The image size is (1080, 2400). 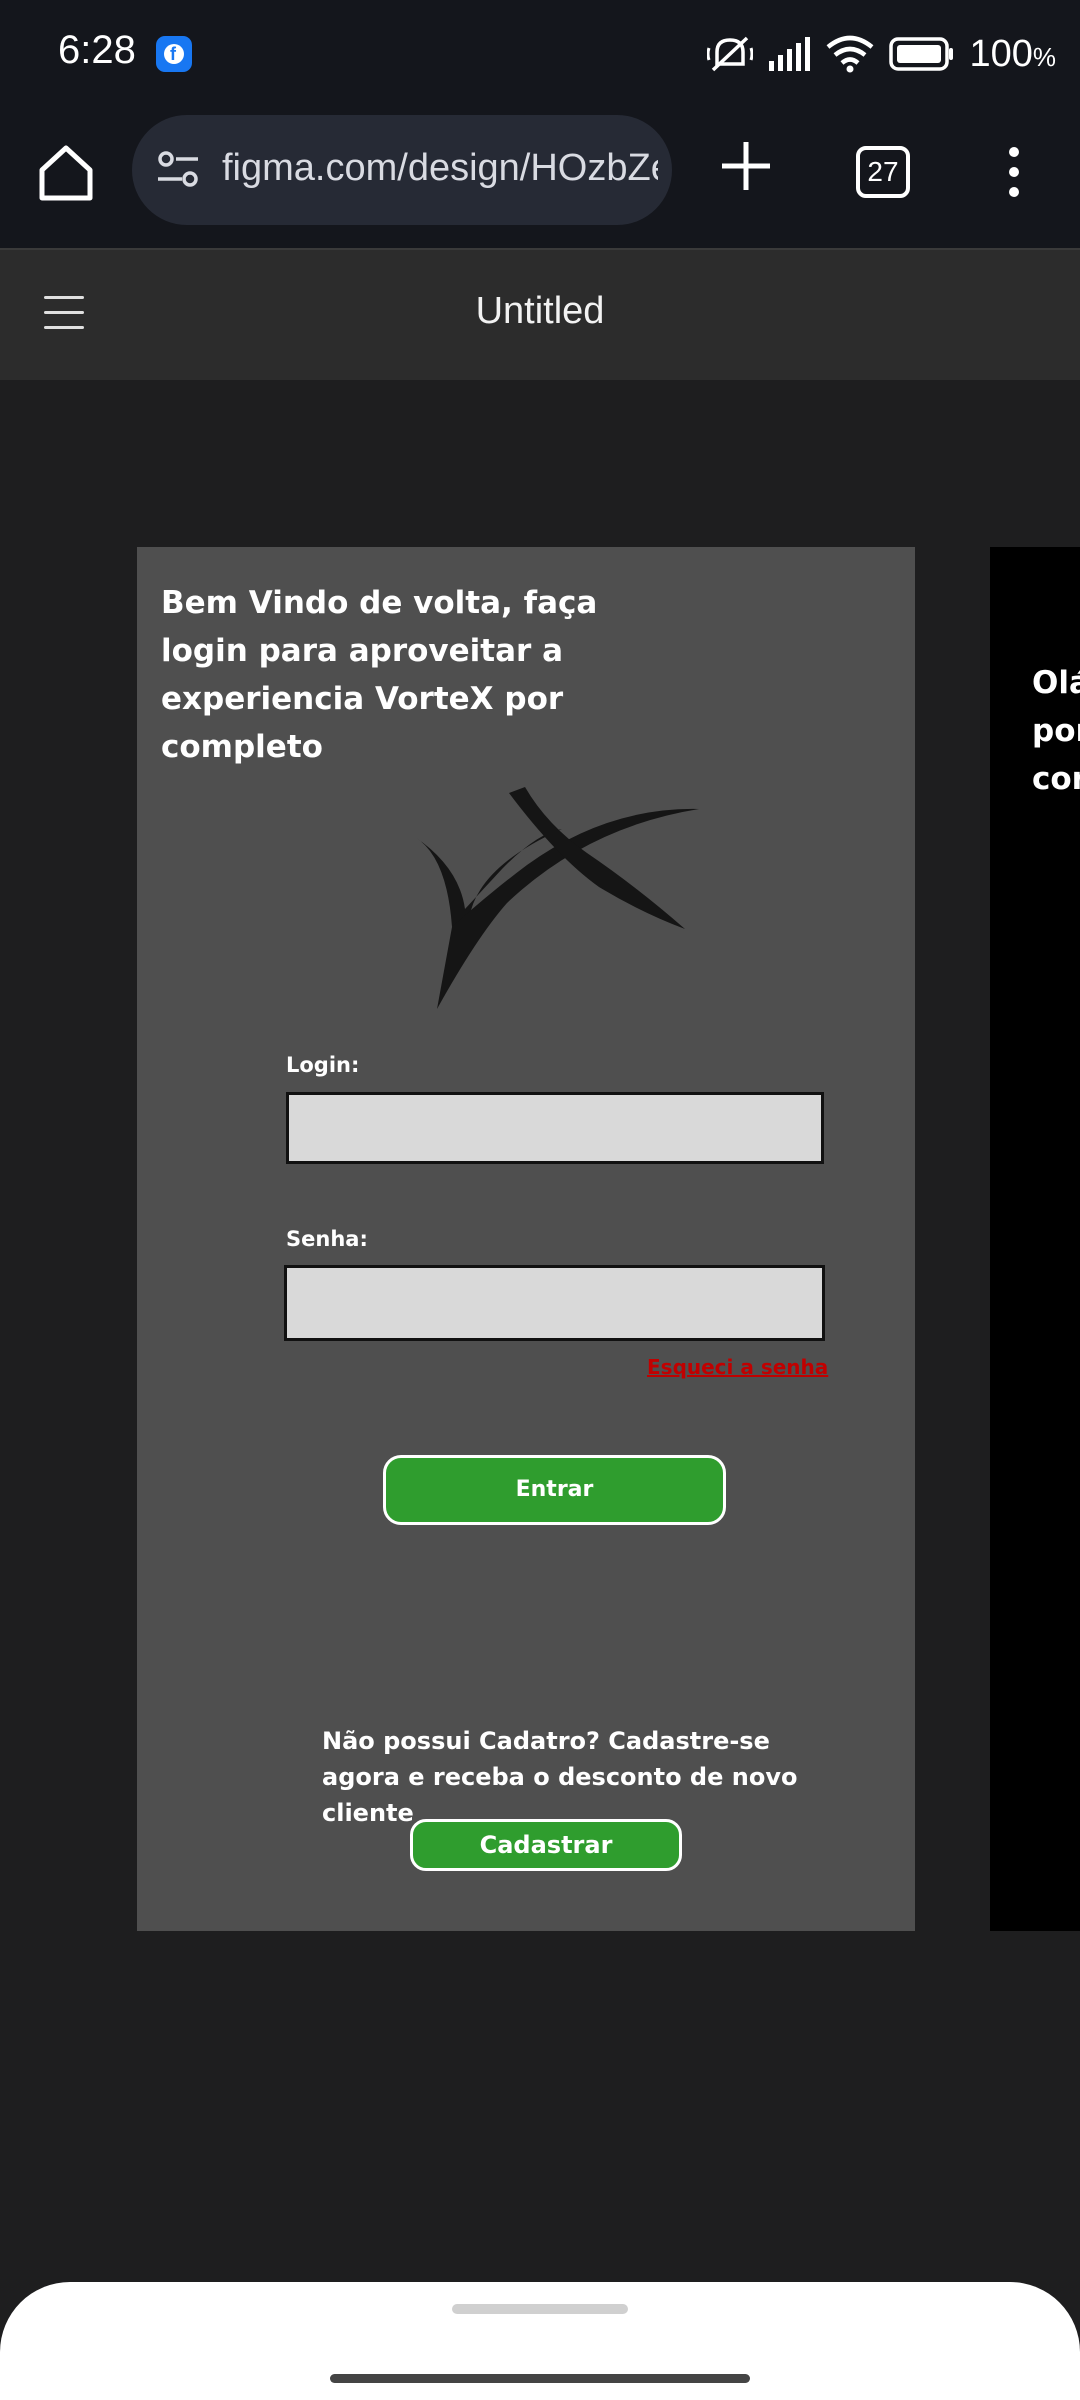 I want to click on new-tab-icon, so click(x=746, y=166).